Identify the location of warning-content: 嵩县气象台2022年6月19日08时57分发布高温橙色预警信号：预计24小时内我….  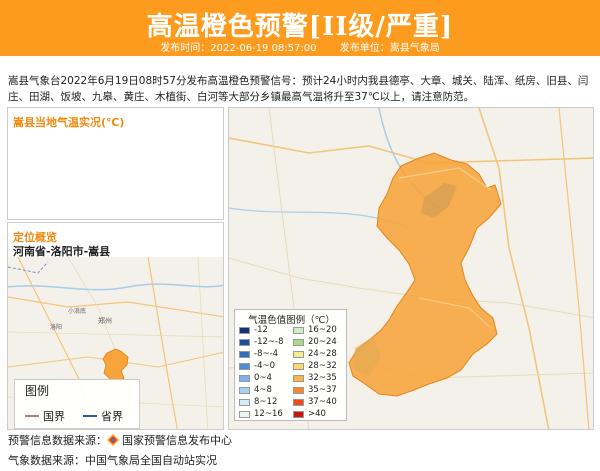
(298, 89).